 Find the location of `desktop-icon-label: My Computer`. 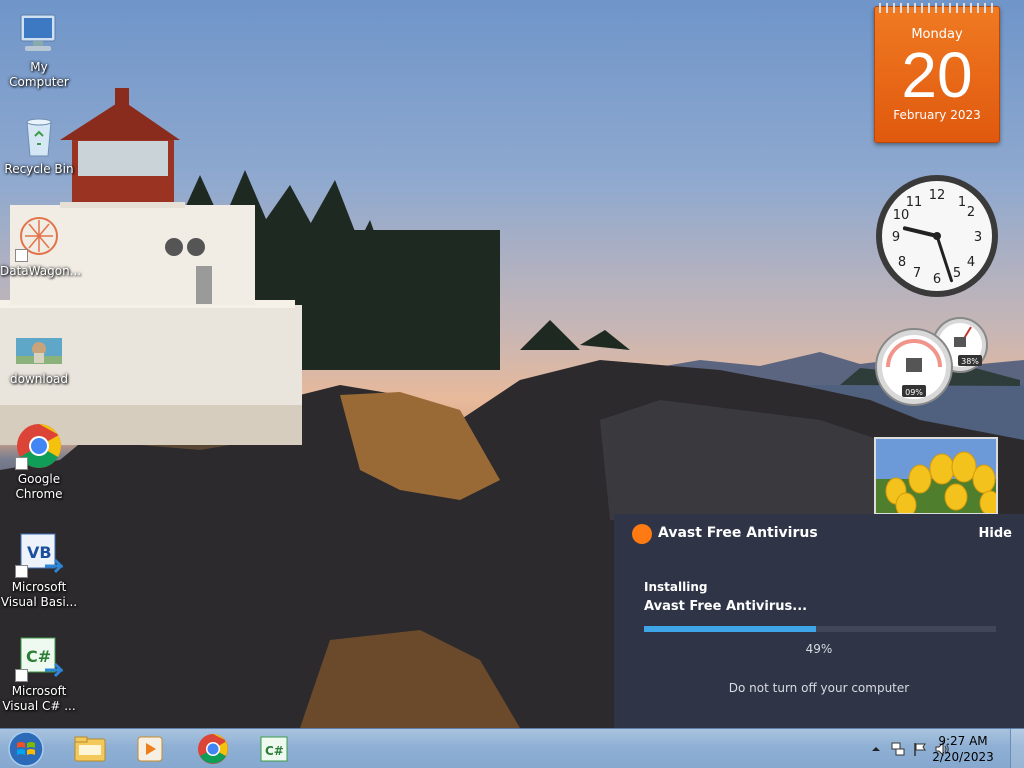

desktop-icon-label: My Computer is located at coordinates (39, 74).